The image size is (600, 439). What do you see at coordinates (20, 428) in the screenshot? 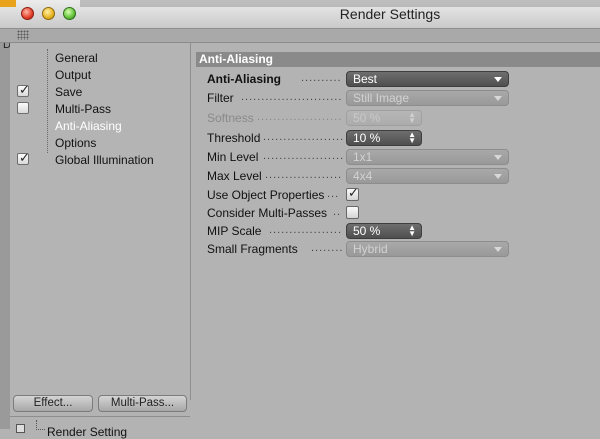
I see `render-setting-icon` at bounding box center [20, 428].